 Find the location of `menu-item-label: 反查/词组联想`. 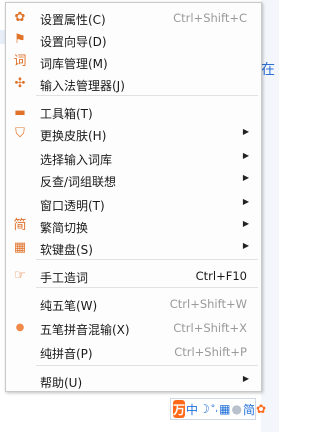

menu-item-label: 反查/词组联想 is located at coordinates (78, 182).